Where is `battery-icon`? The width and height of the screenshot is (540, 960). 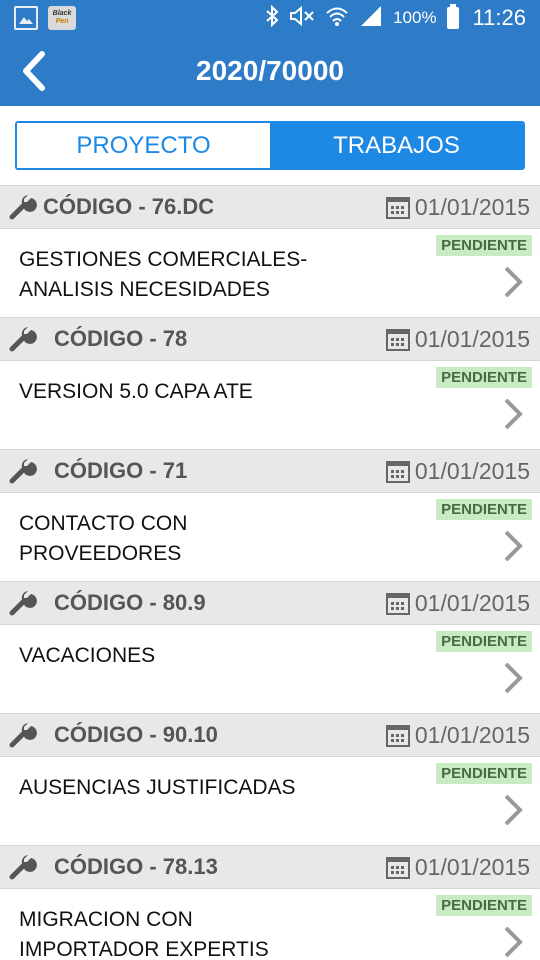
battery-icon is located at coordinates (452, 16).